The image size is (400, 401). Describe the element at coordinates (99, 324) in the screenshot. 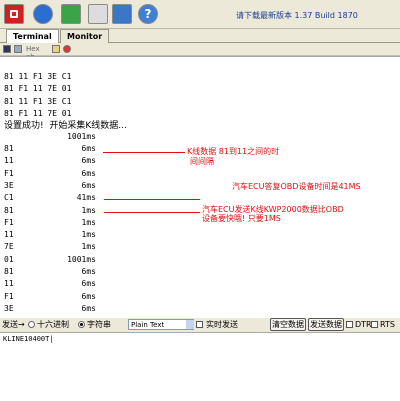

I see `radio-string-label: 字符串` at that location.